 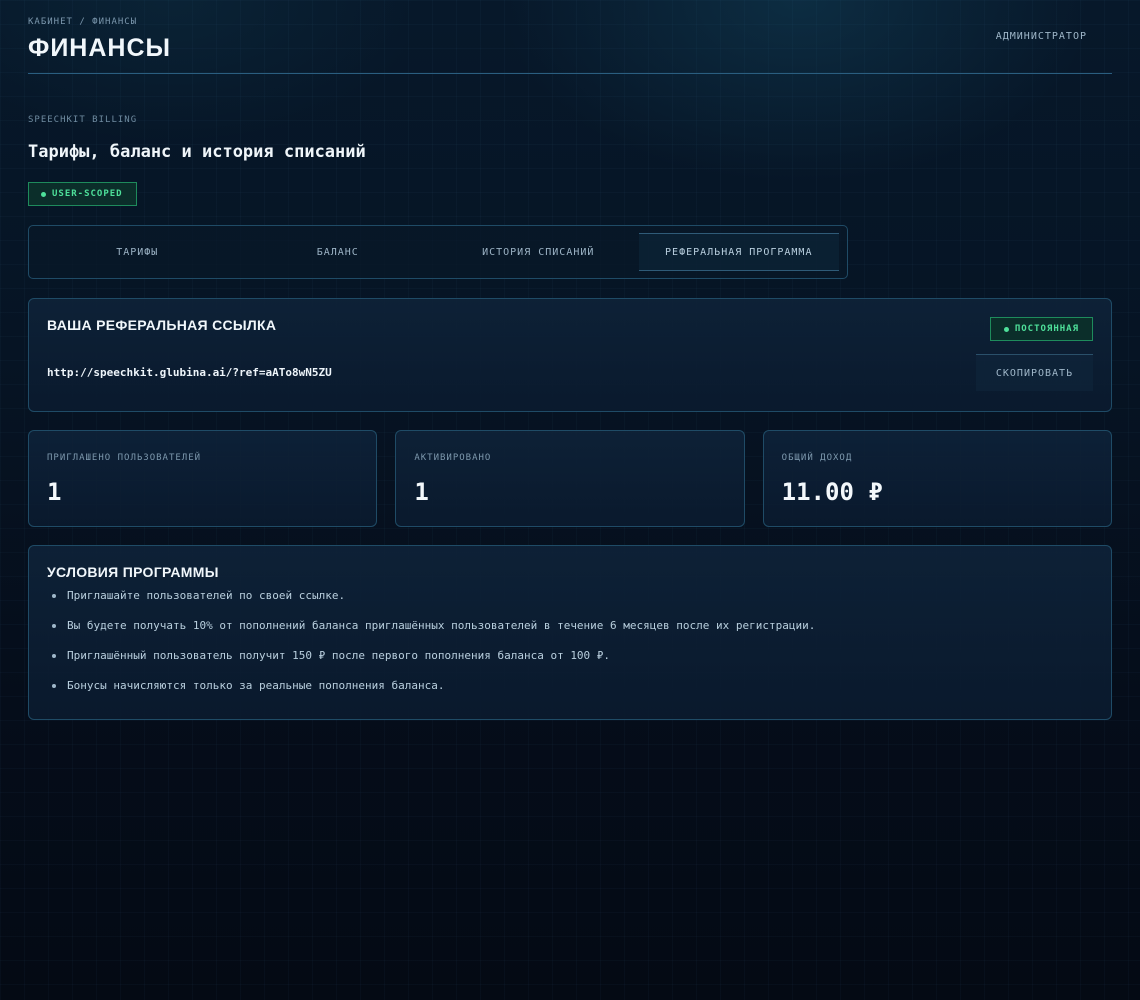 I want to click on tab-balance: БАЛАНС, so click(x=338, y=252).